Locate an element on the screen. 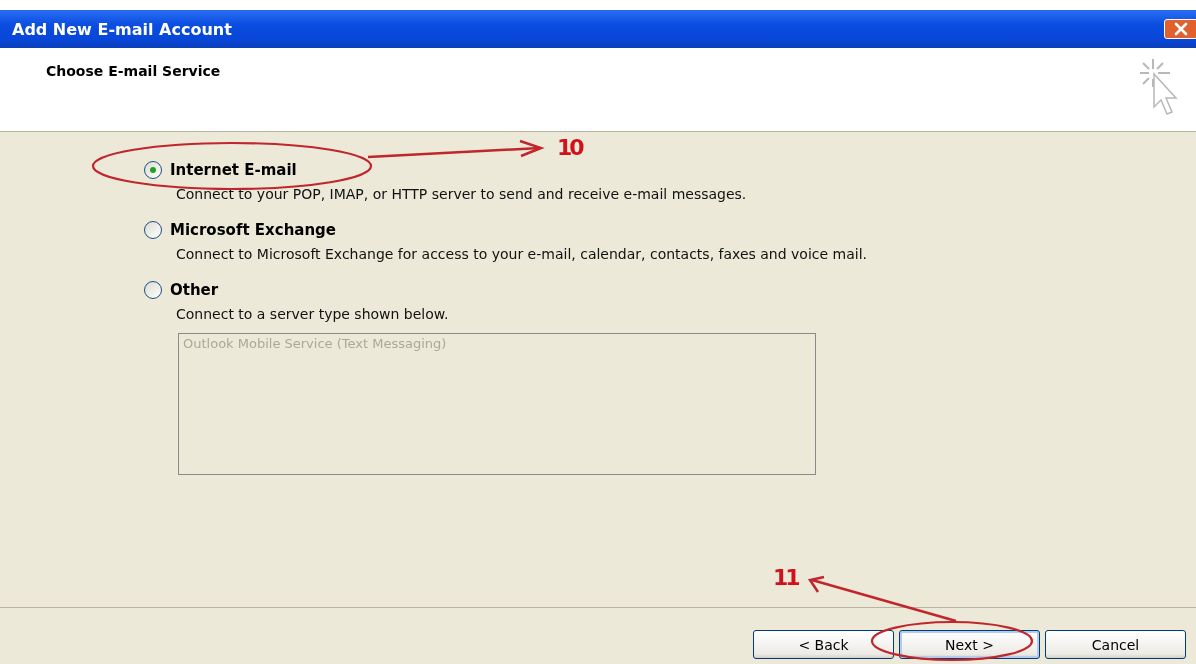  option-description: Connect to a server type shown below. is located at coordinates (312, 314).